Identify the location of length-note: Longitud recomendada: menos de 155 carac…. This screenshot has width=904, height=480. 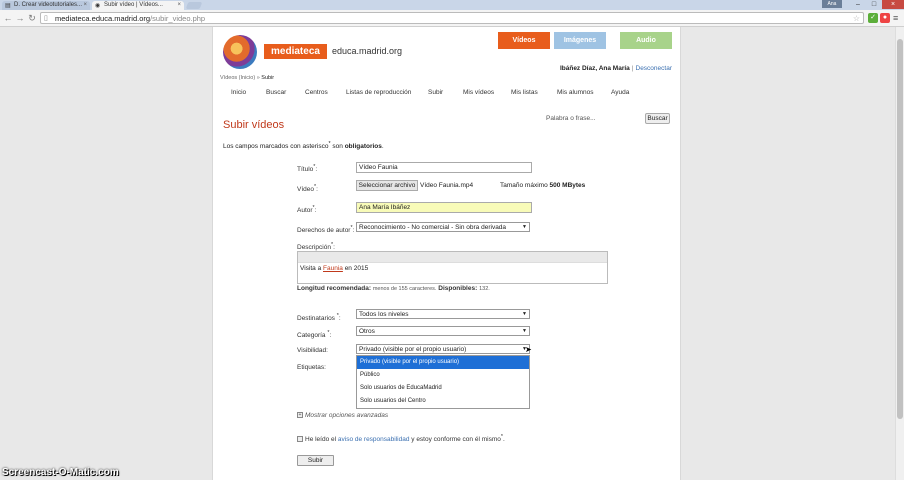
(393, 288).